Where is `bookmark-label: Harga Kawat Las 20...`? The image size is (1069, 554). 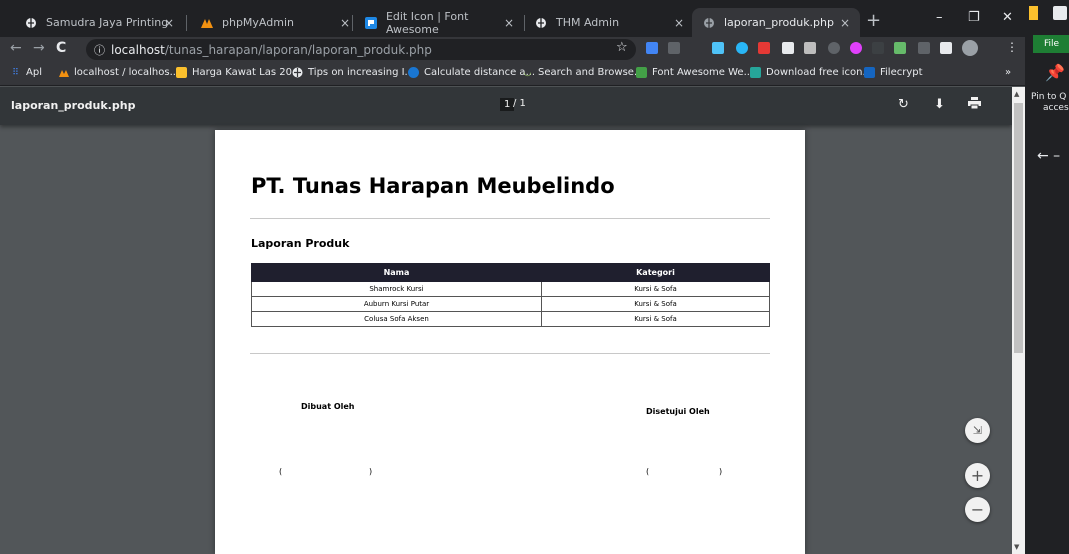 bookmark-label: Harga Kawat Las 20... is located at coordinates (247, 72).